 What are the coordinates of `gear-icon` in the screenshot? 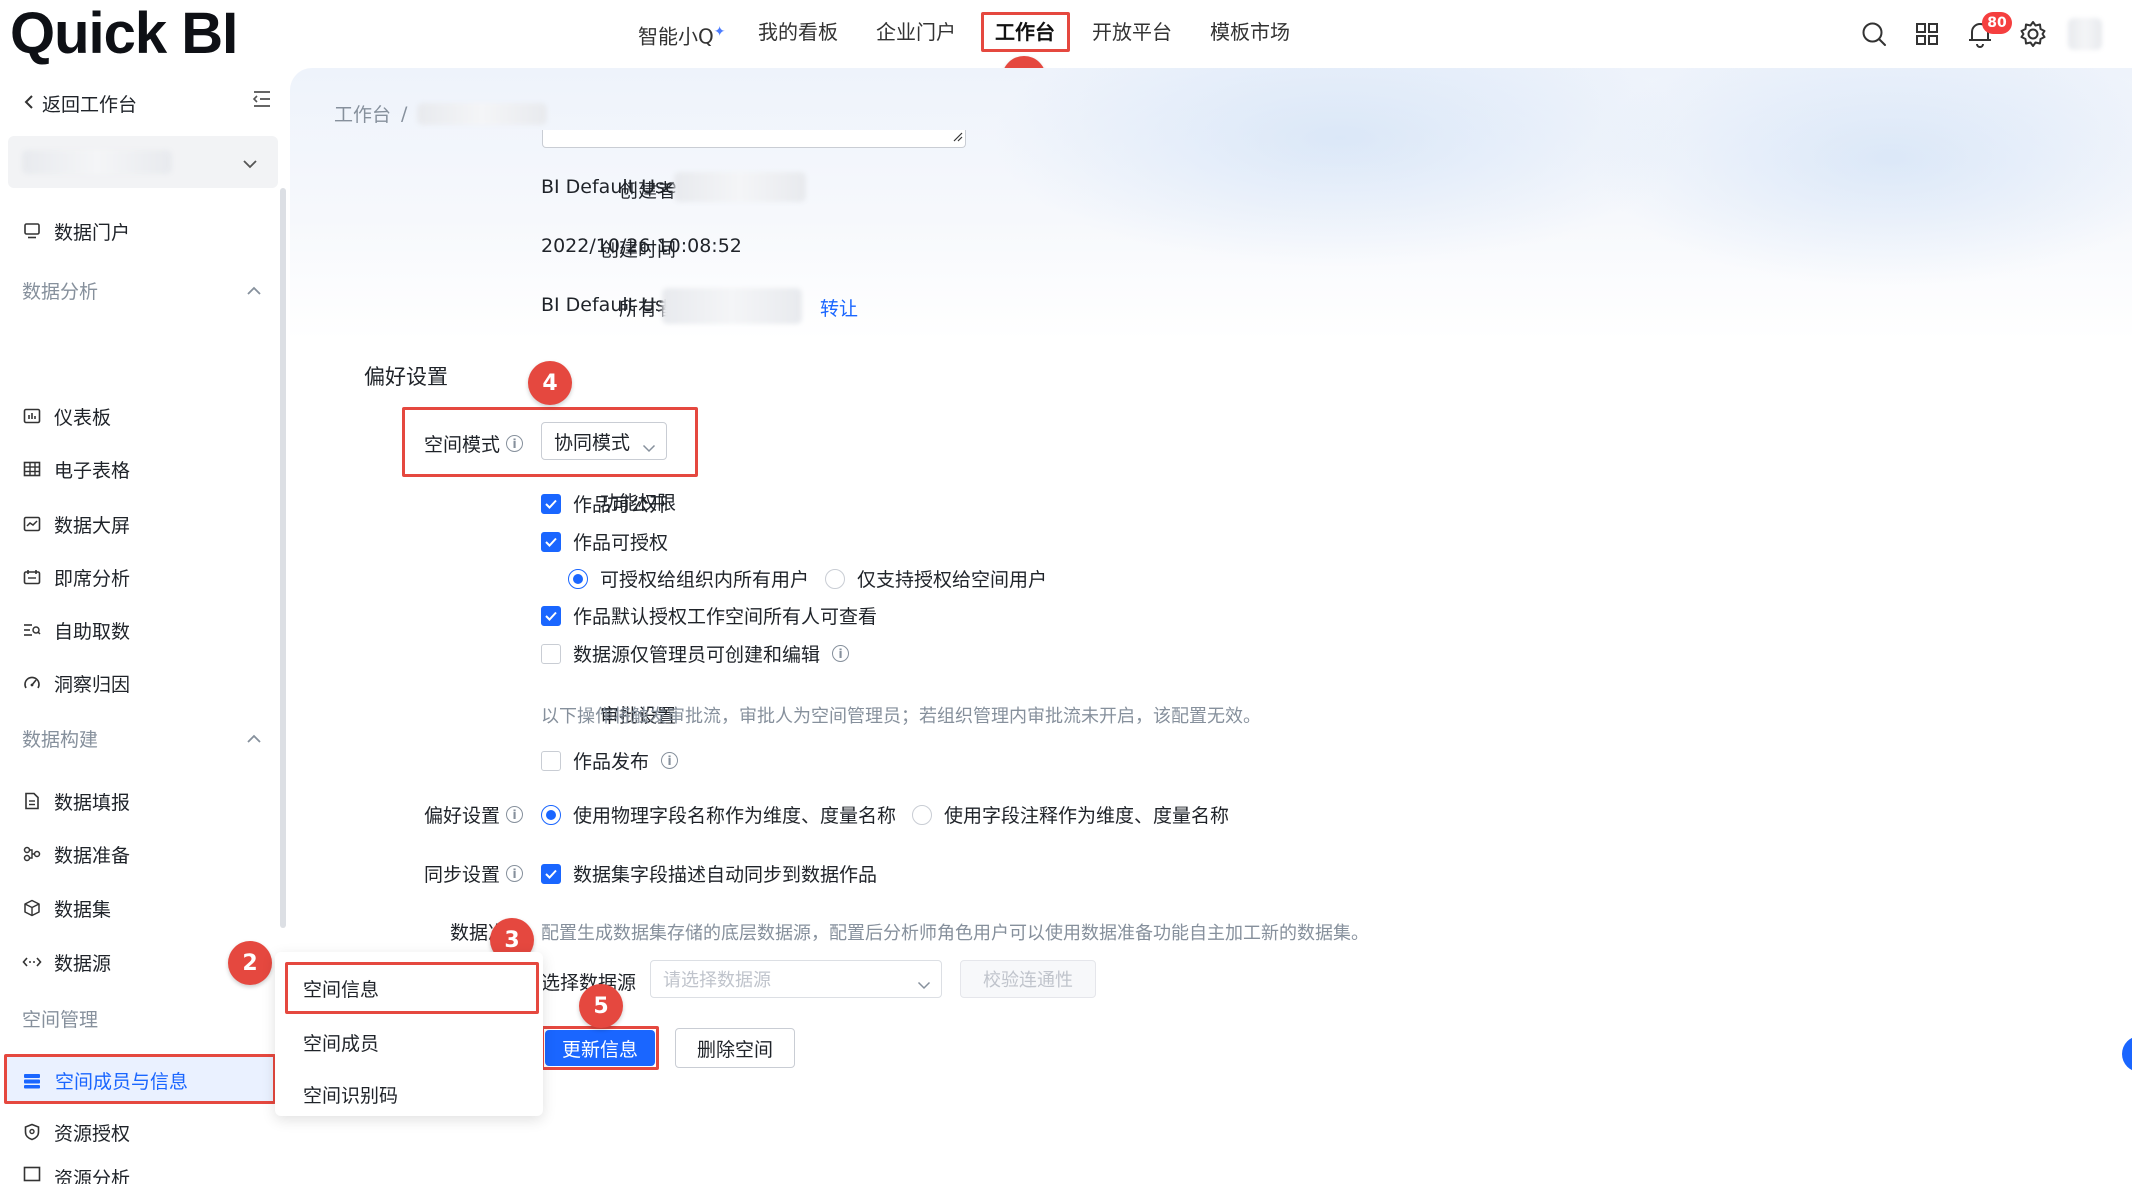 It's located at (2033, 34).